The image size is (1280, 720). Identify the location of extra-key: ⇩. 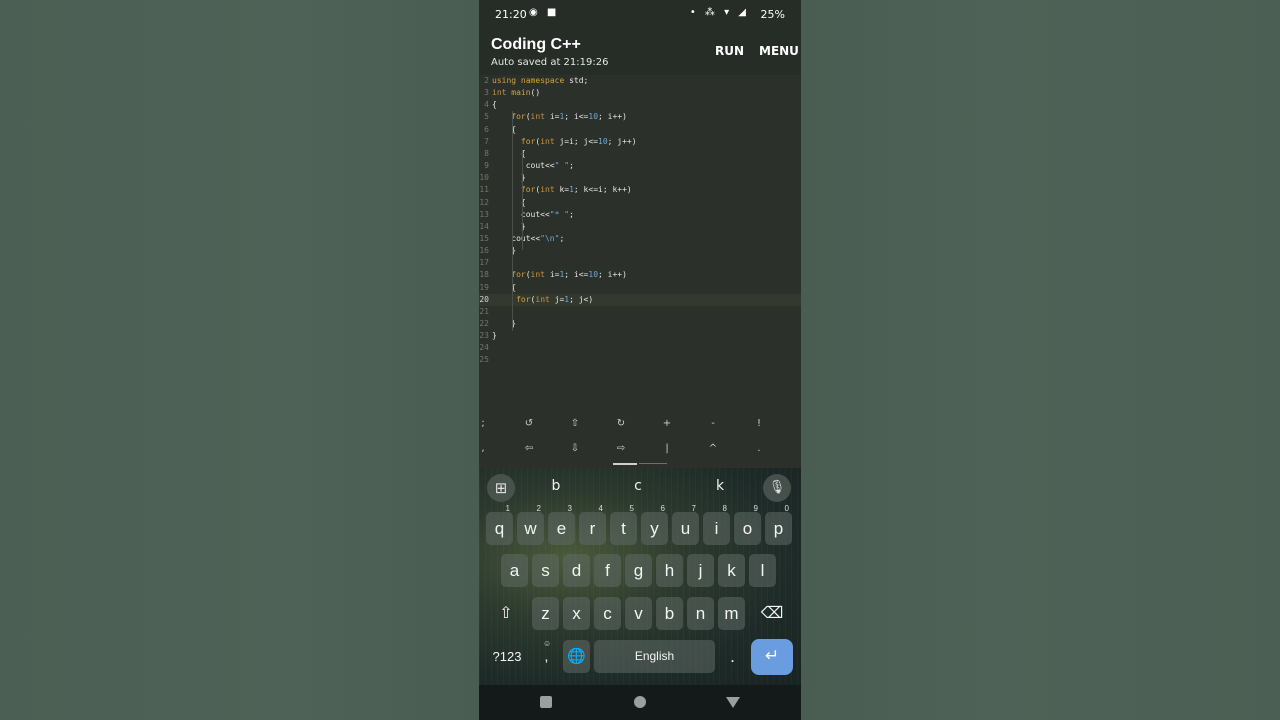
(575, 448).